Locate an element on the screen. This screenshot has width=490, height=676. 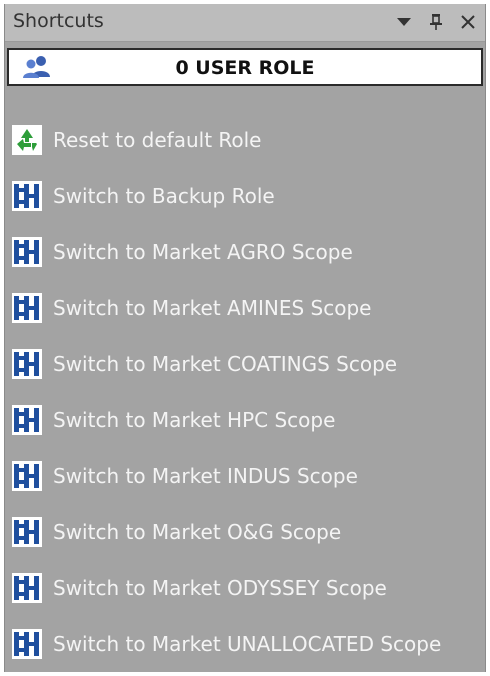
shortcut-label: Switch to Market O&G Scope is located at coordinates (197, 532).